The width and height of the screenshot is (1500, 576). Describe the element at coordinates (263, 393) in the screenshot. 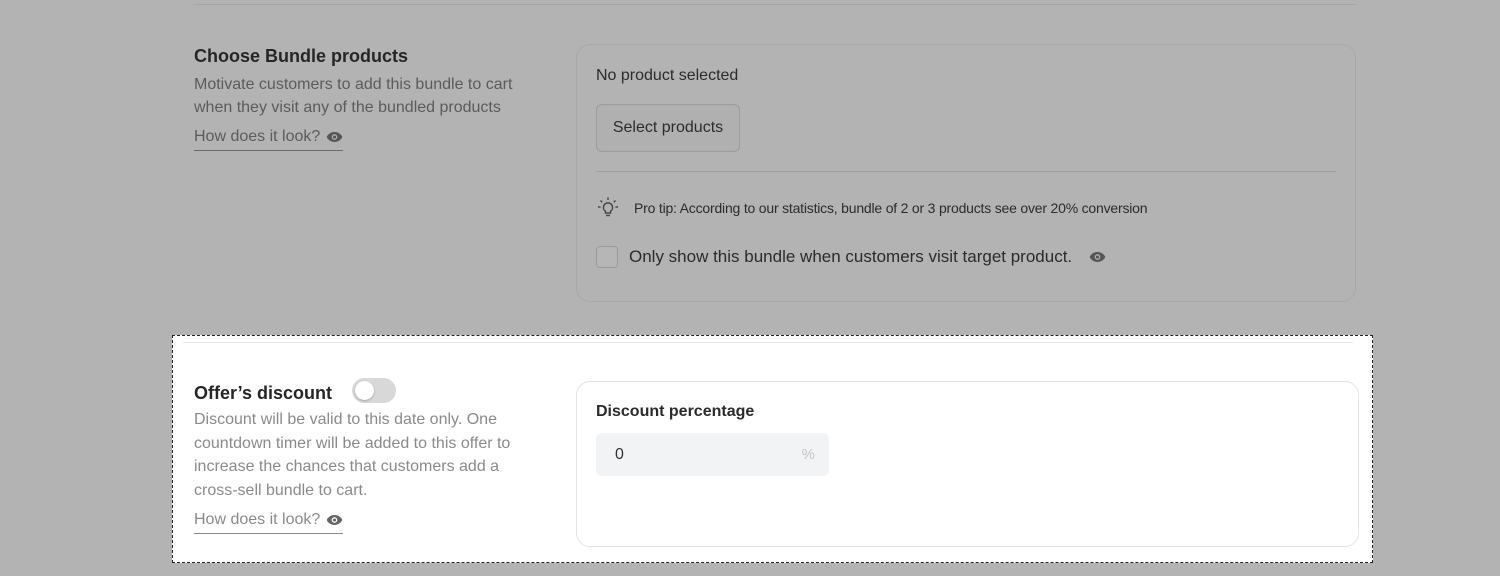

I see `discount-section-title: Offer’s discount` at that location.